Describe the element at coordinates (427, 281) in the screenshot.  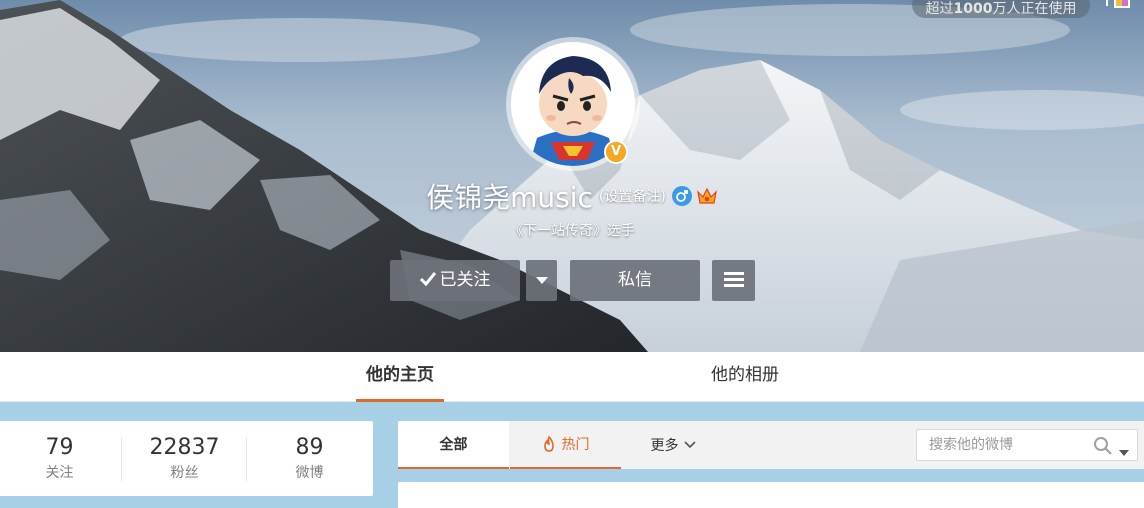
I see `check-icon` at that location.